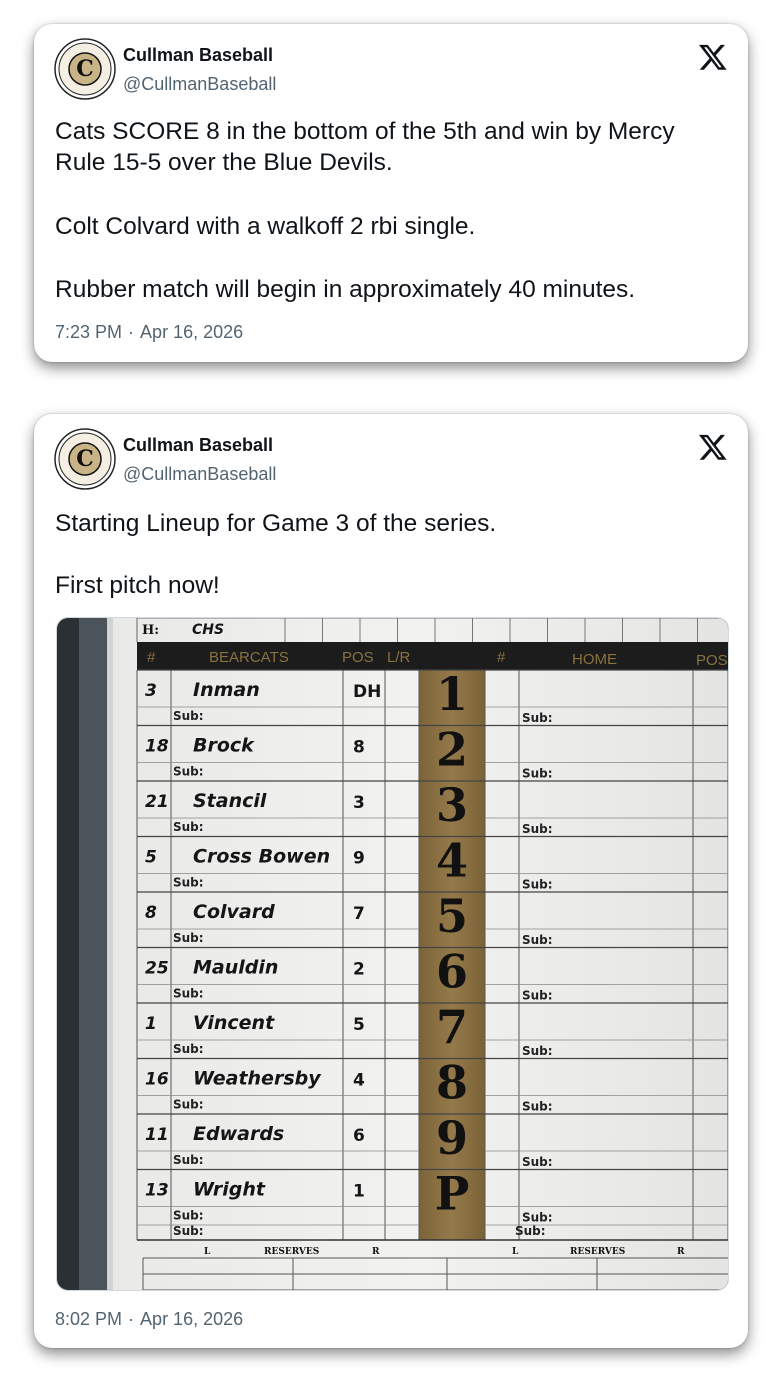 The image size is (783, 1391). Describe the element at coordinates (157, 1135) in the screenshot. I see `player-number: 11` at that location.